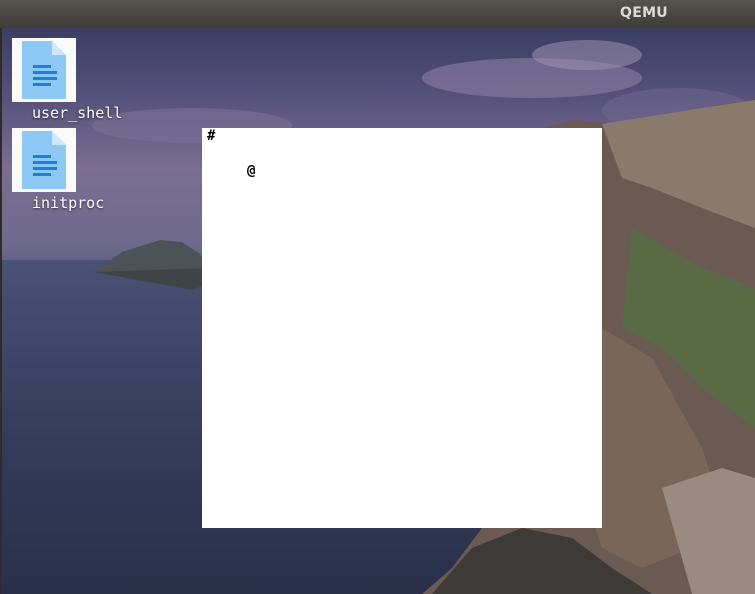 This screenshot has width=755, height=594. I want to click on desktop-icon-user-shell: user_shell, so click(62, 83).